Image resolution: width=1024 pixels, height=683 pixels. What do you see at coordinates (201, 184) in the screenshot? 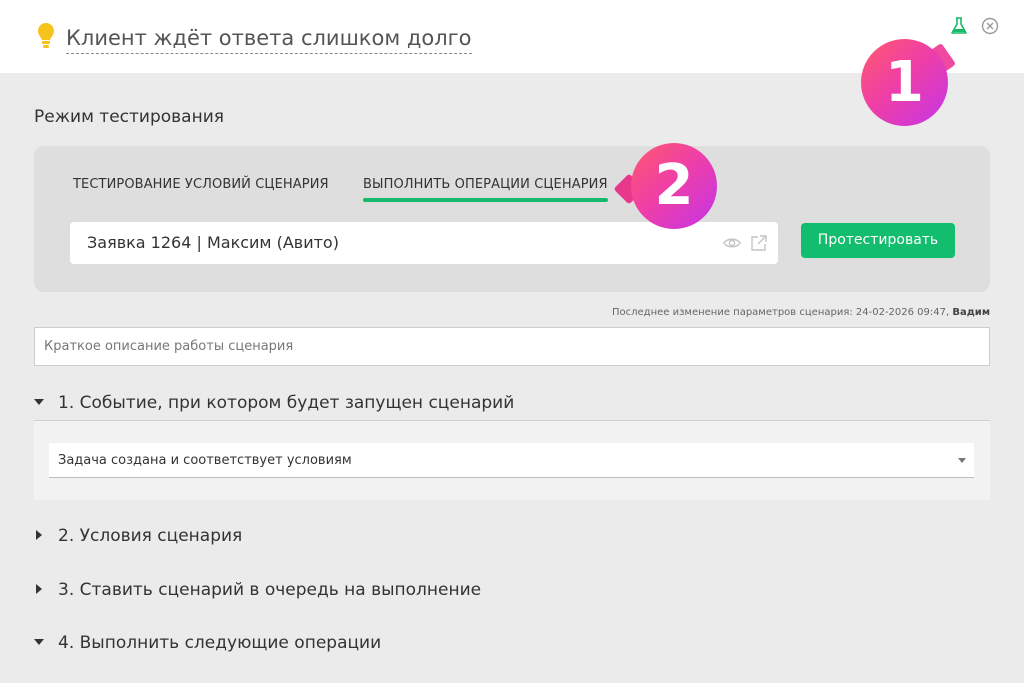
I see `tab-test-conditions: ТЕСТИРОВАНИЕ УСЛОВИЙ СЦЕНАРИЯ` at bounding box center [201, 184].